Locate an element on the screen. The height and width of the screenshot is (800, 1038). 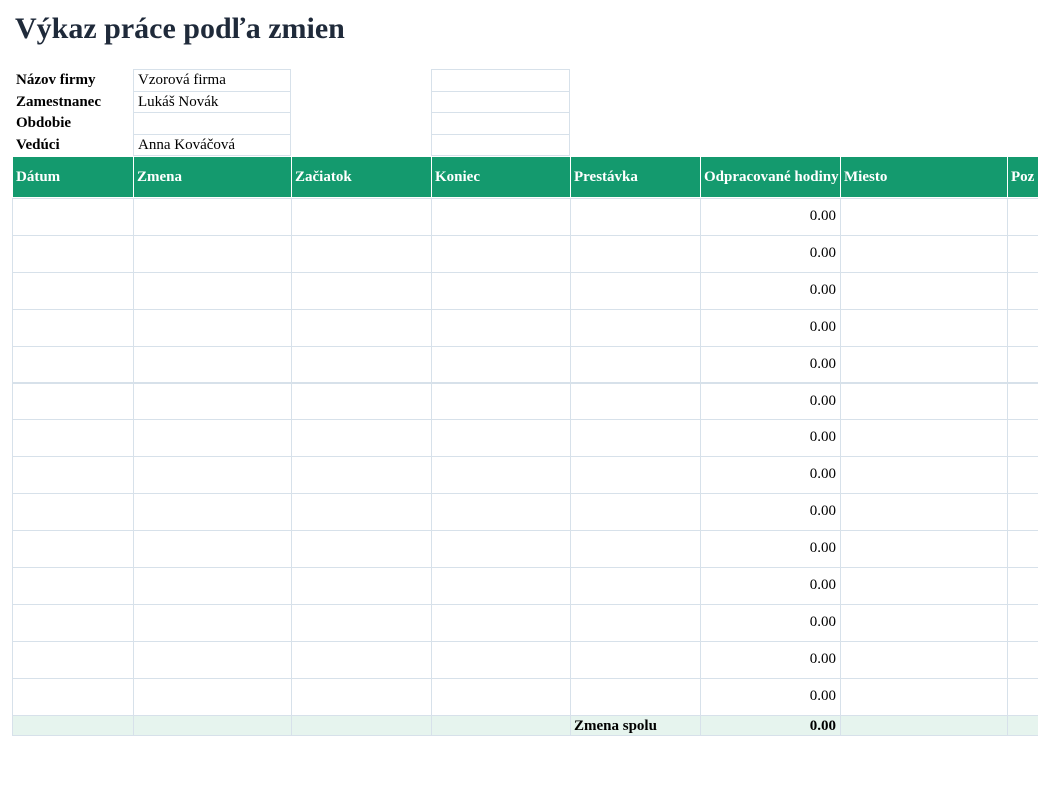
info-value-field: Vzorová firma is located at coordinates (212, 80).